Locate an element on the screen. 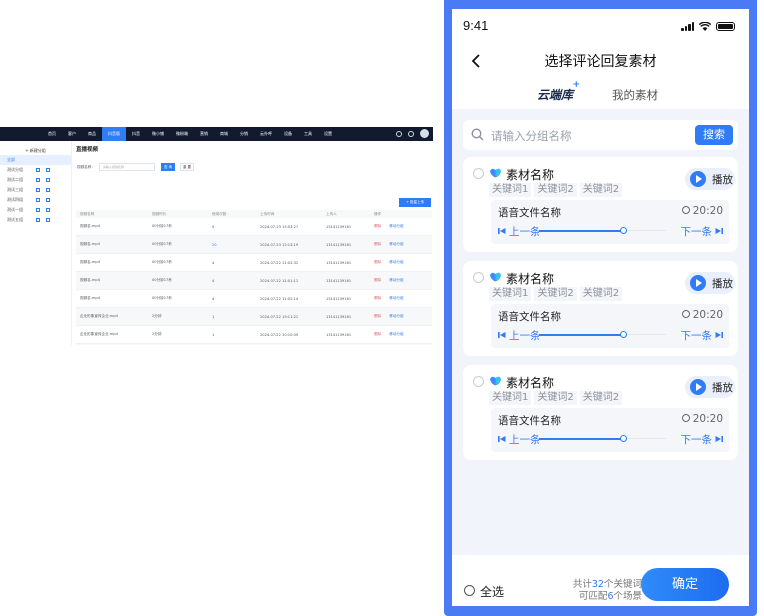 Image resolution: width=764 pixels, height=616 pixels. sidebar-group-item: 测试四组 is located at coordinates (35, 200).